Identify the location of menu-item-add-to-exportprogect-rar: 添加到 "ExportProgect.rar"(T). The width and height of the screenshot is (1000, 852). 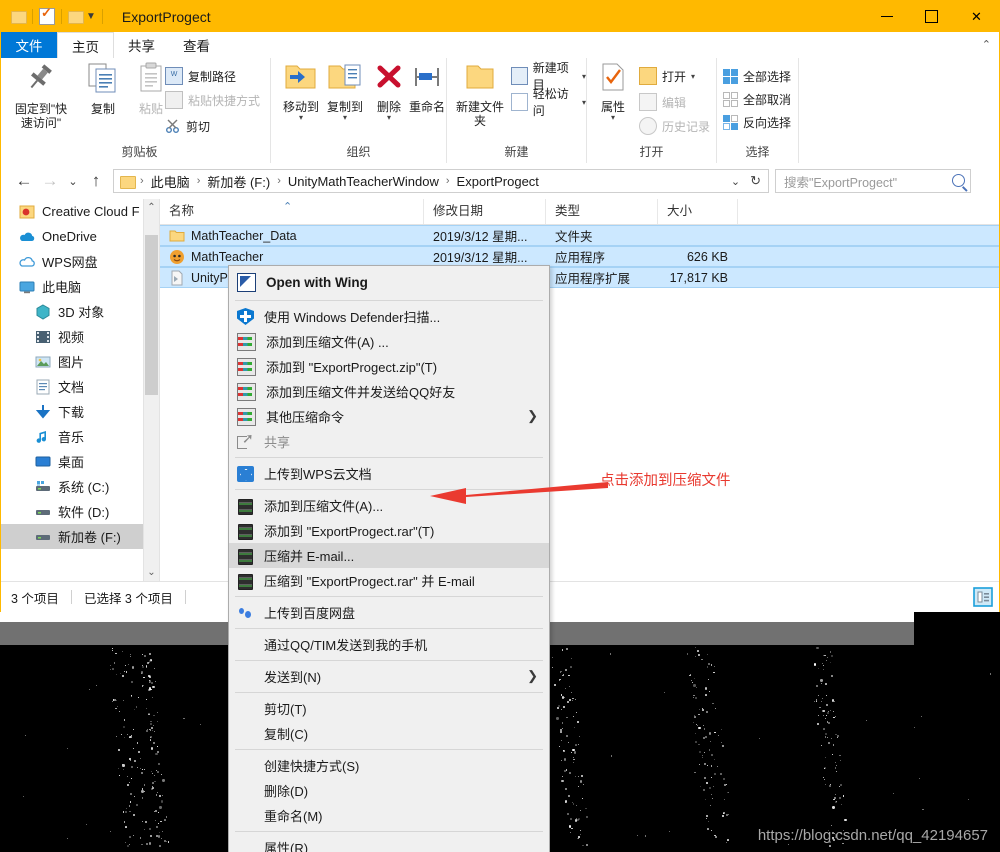
(389, 530).